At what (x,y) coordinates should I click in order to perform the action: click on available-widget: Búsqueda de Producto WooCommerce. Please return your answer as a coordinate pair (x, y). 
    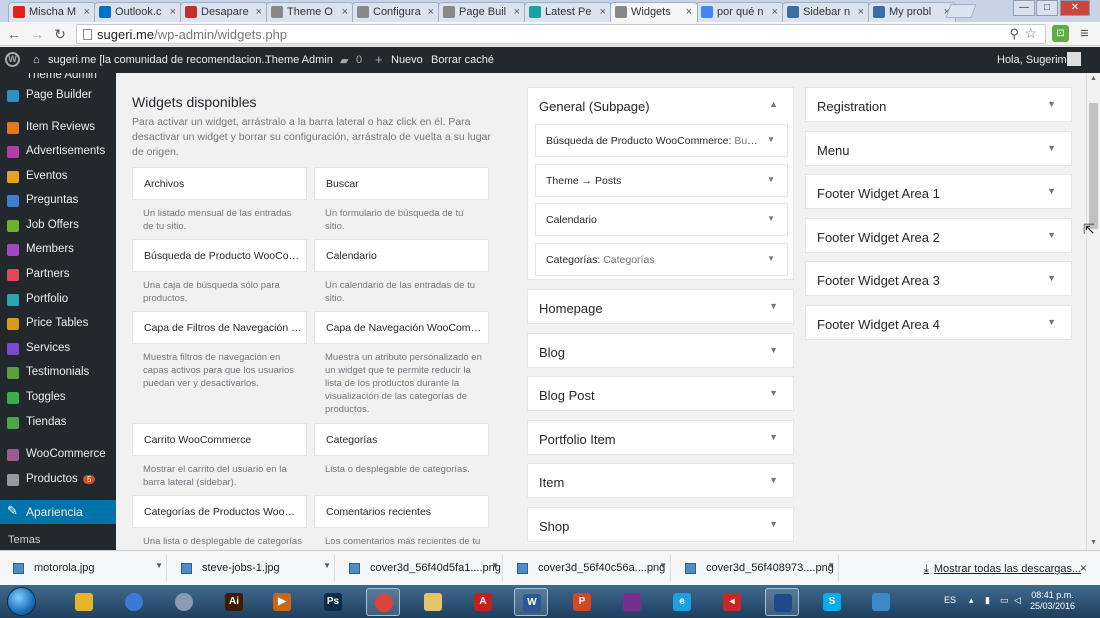
    Looking at the image, I should click on (219, 255).